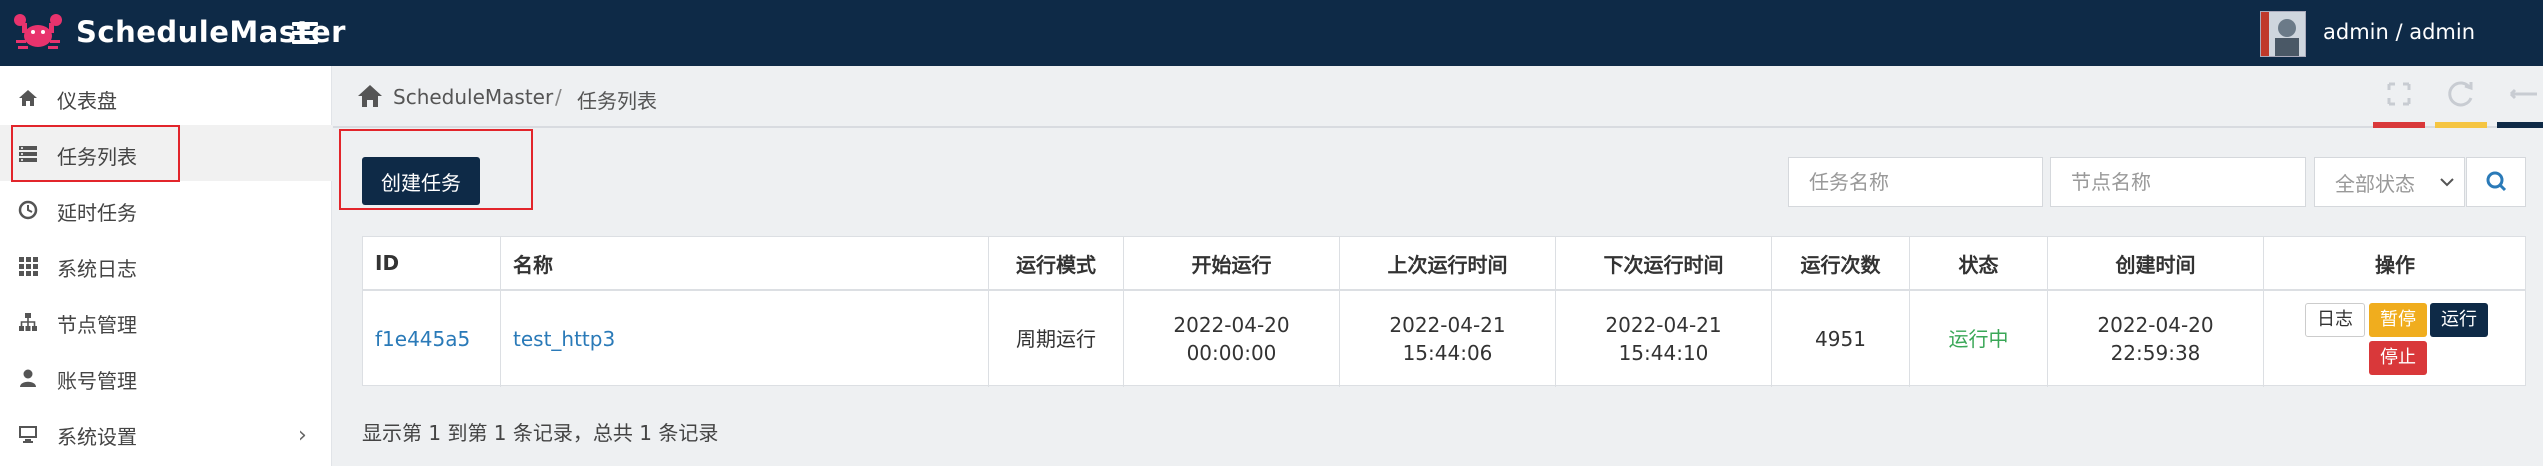  What do you see at coordinates (87, 101) in the screenshot?
I see `sidebar-item-label: 仪表盘` at bounding box center [87, 101].